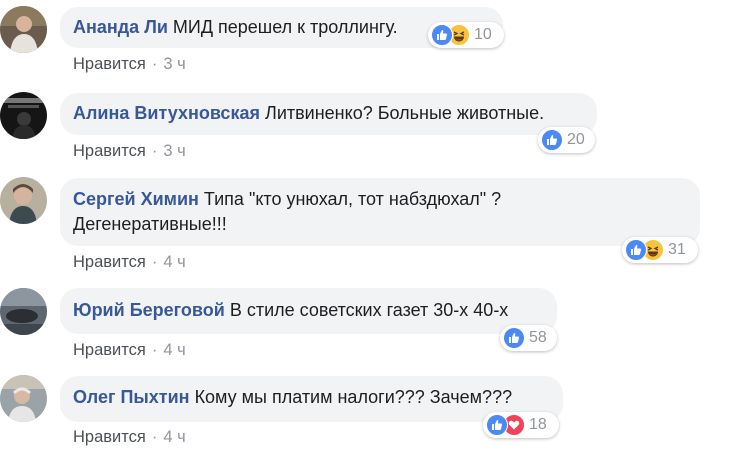 The width and height of the screenshot is (748, 455). I want to click on reactions-summary: 20, so click(566, 140).